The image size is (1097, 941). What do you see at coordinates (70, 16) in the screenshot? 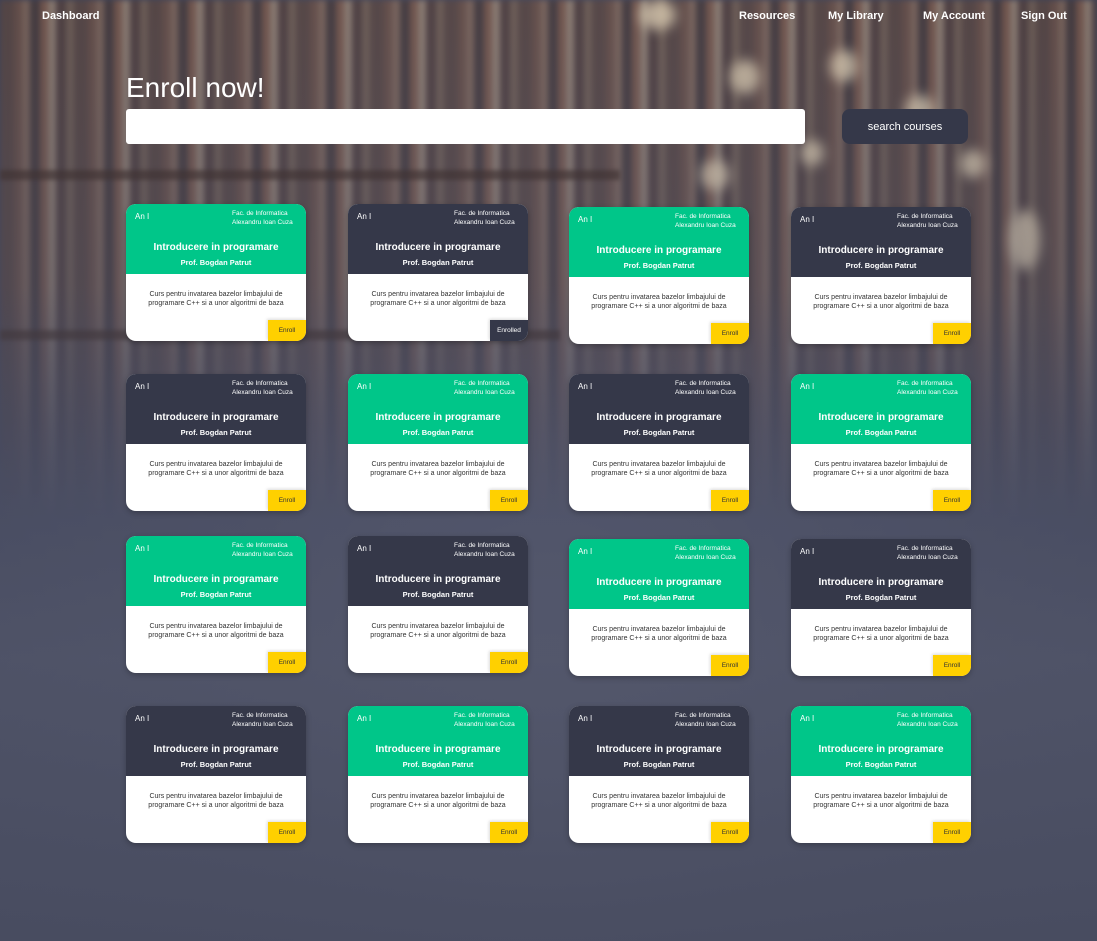
I see `nav-dashboard: Dashboard` at bounding box center [70, 16].